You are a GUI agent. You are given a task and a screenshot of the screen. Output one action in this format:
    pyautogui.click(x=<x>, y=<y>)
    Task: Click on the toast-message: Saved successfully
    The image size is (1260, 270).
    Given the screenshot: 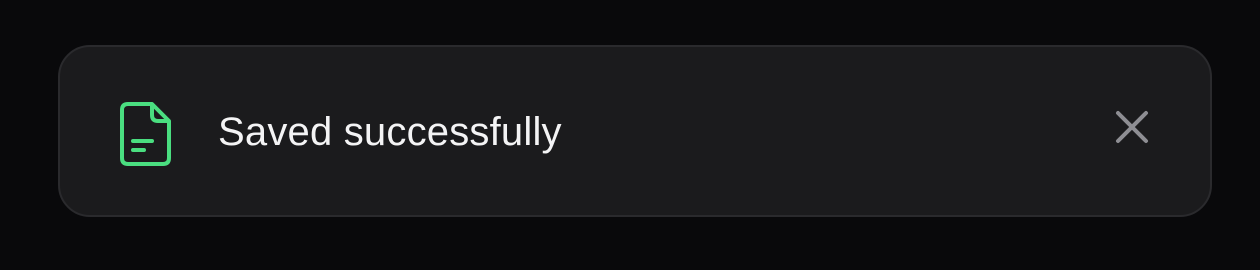 What is the action you would take?
    pyautogui.click(x=390, y=132)
    